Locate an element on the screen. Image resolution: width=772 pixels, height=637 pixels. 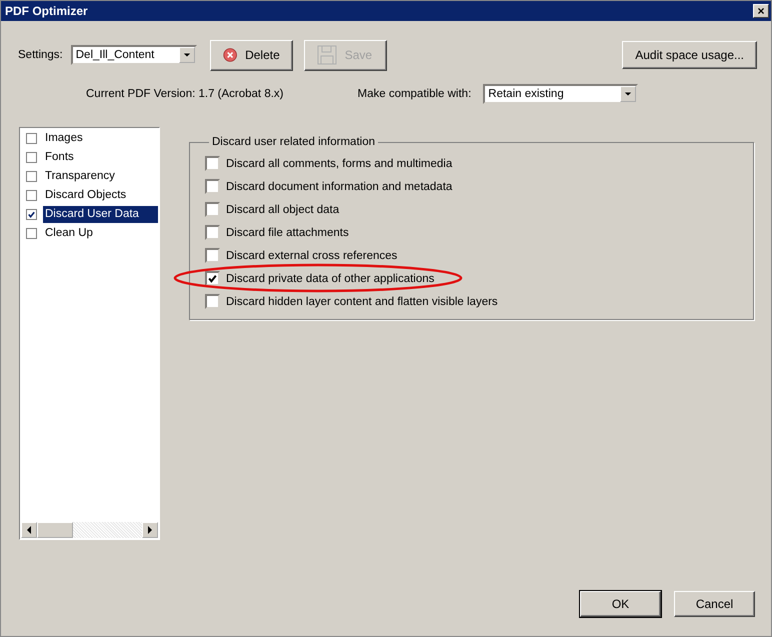
version-text: Current PDF Version: 1.7 (Acrobat 8.x) is located at coordinates (185, 94).